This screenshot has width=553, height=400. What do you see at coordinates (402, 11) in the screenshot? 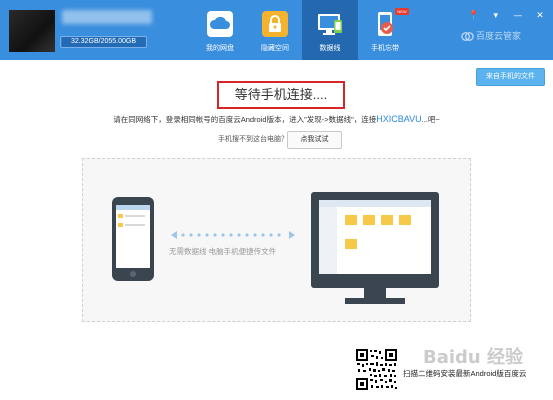
I see `new-badge: NEW` at bounding box center [402, 11].